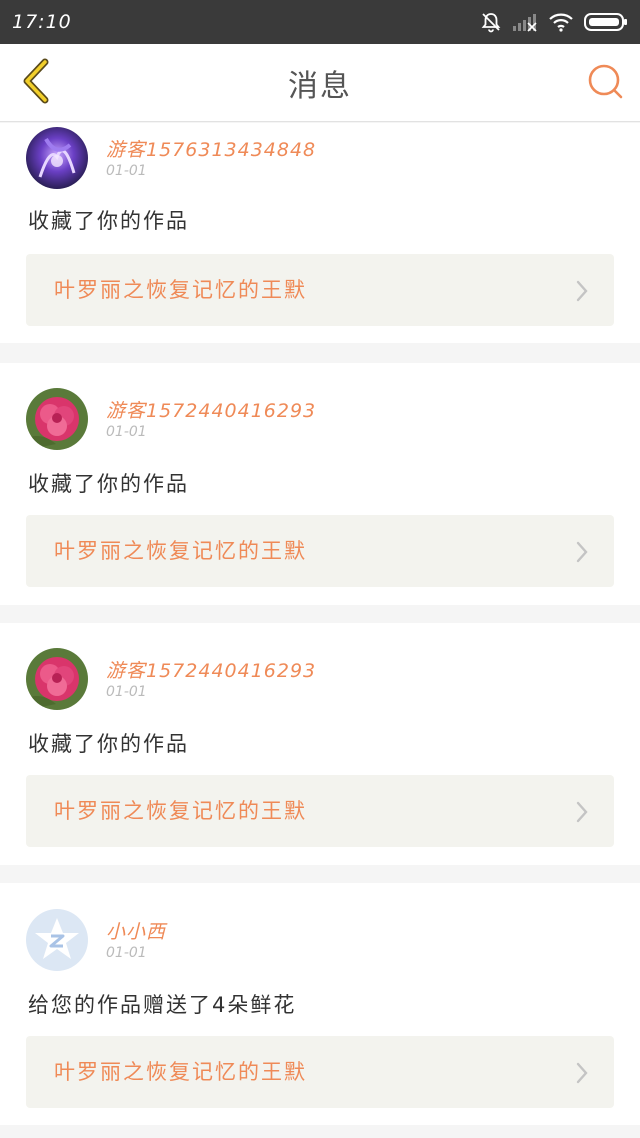  What do you see at coordinates (211, 148) in the screenshot?
I see `username: 游客1576313434848` at bounding box center [211, 148].